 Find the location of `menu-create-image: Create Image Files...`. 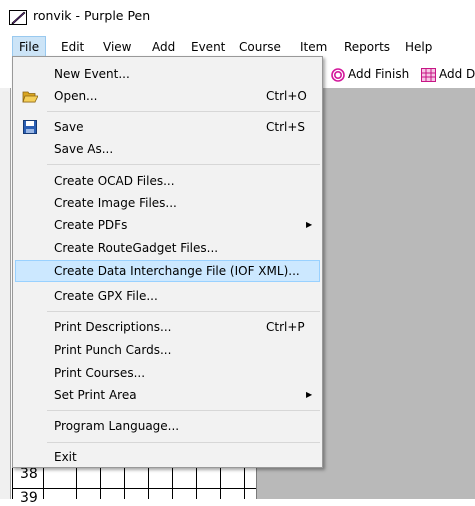

menu-create-image: Create Image Files... is located at coordinates (167, 203).